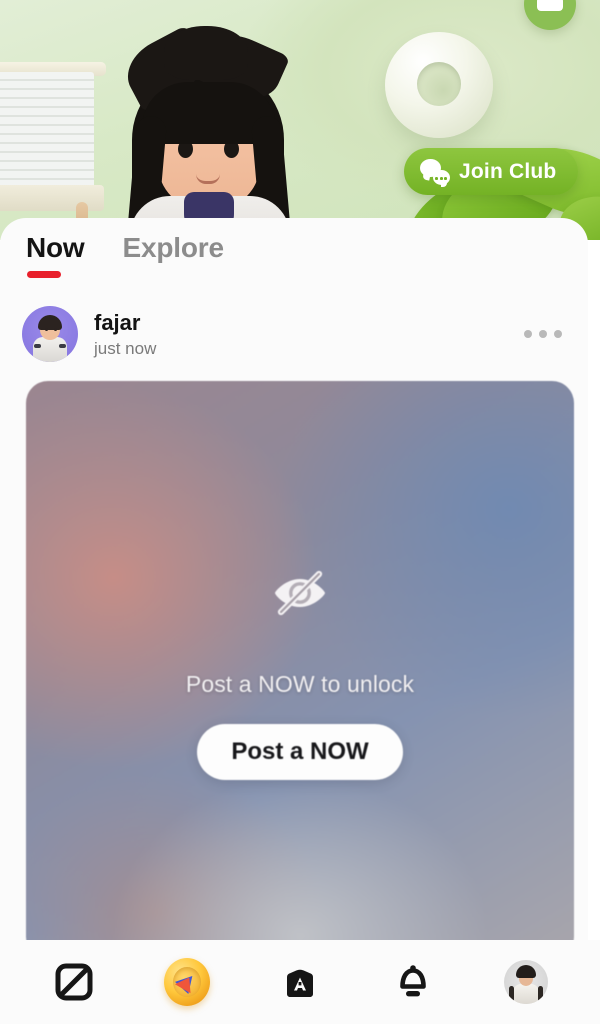 The width and height of the screenshot is (600, 1024). I want to click on shop-home-icon, so click(299, 983).